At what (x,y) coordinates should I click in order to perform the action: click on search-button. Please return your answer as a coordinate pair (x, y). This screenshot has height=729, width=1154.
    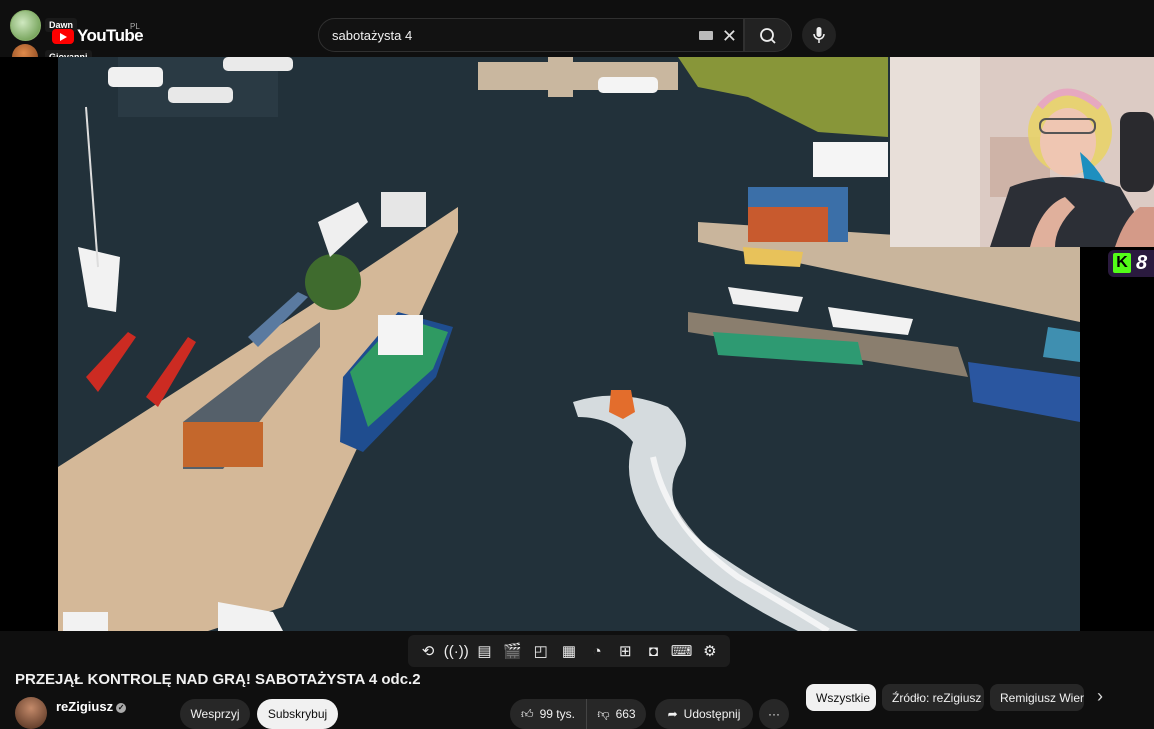
    Looking at the image, I should click on (768, 35).